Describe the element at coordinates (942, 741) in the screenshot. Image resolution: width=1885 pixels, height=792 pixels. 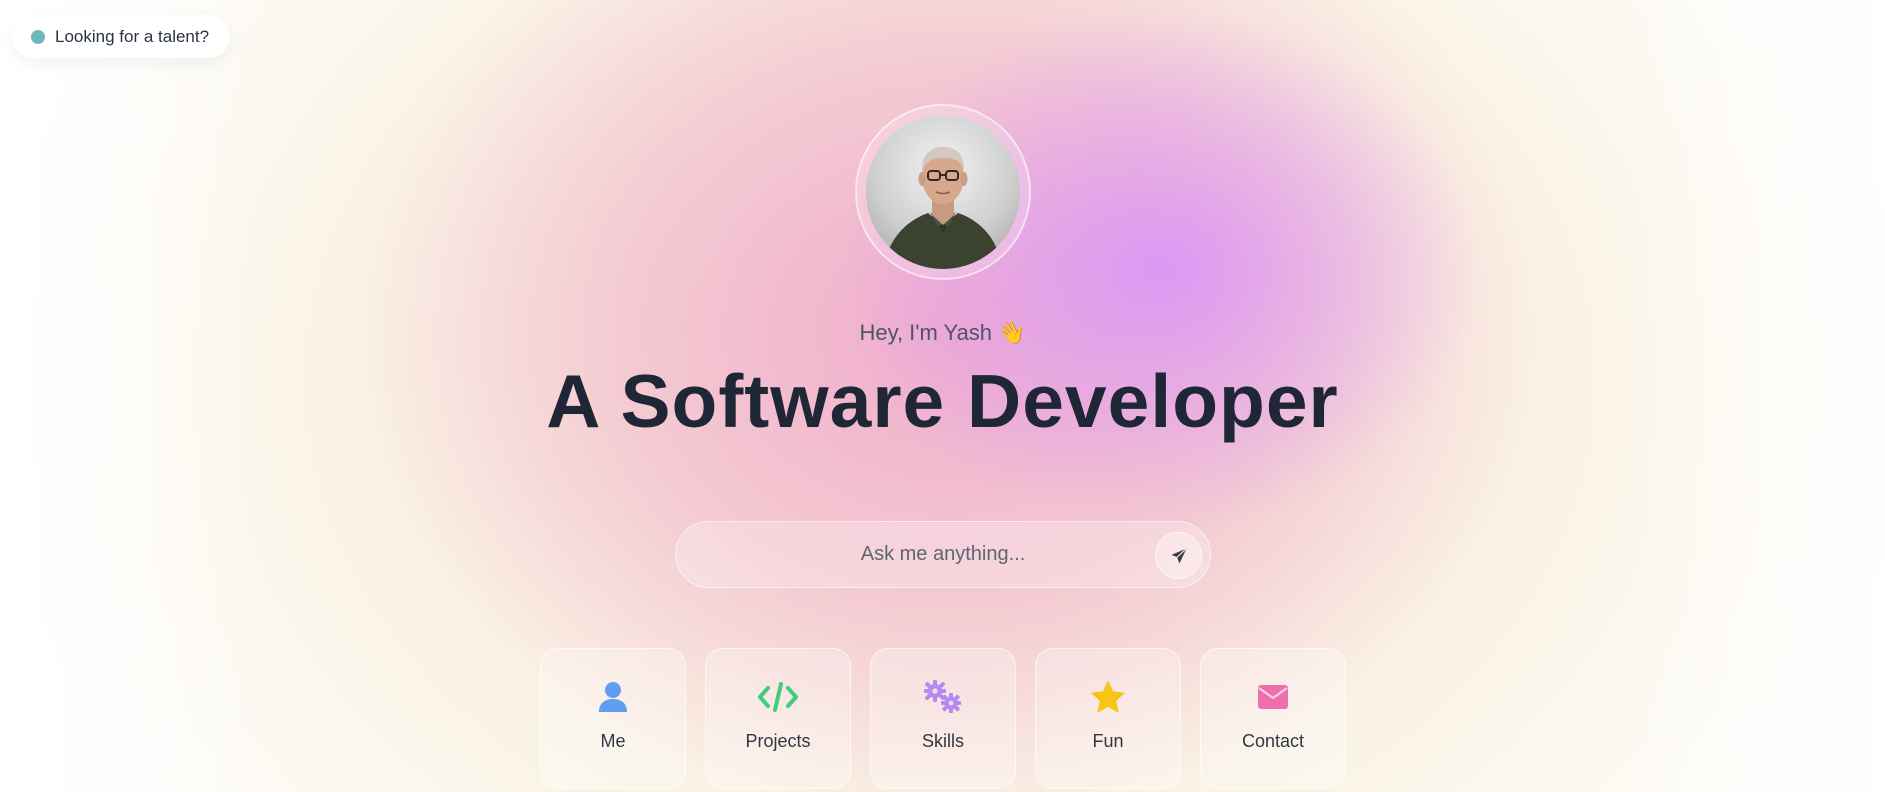
I see `nav-card-label: Skills` at that location.